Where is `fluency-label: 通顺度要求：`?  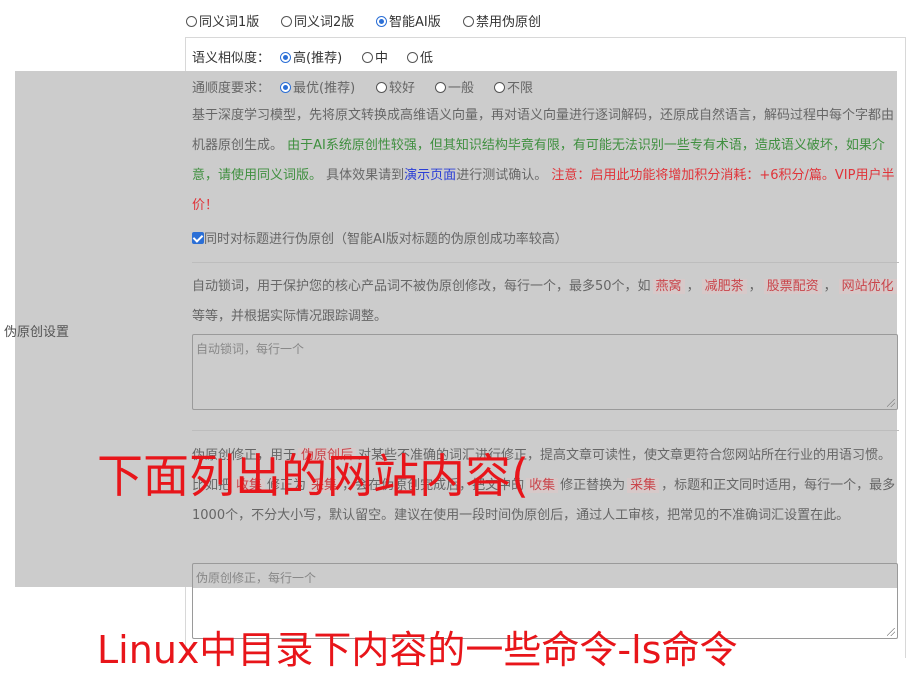 fluency-label: 通顺度要求： is located at coordinates (231, 88).